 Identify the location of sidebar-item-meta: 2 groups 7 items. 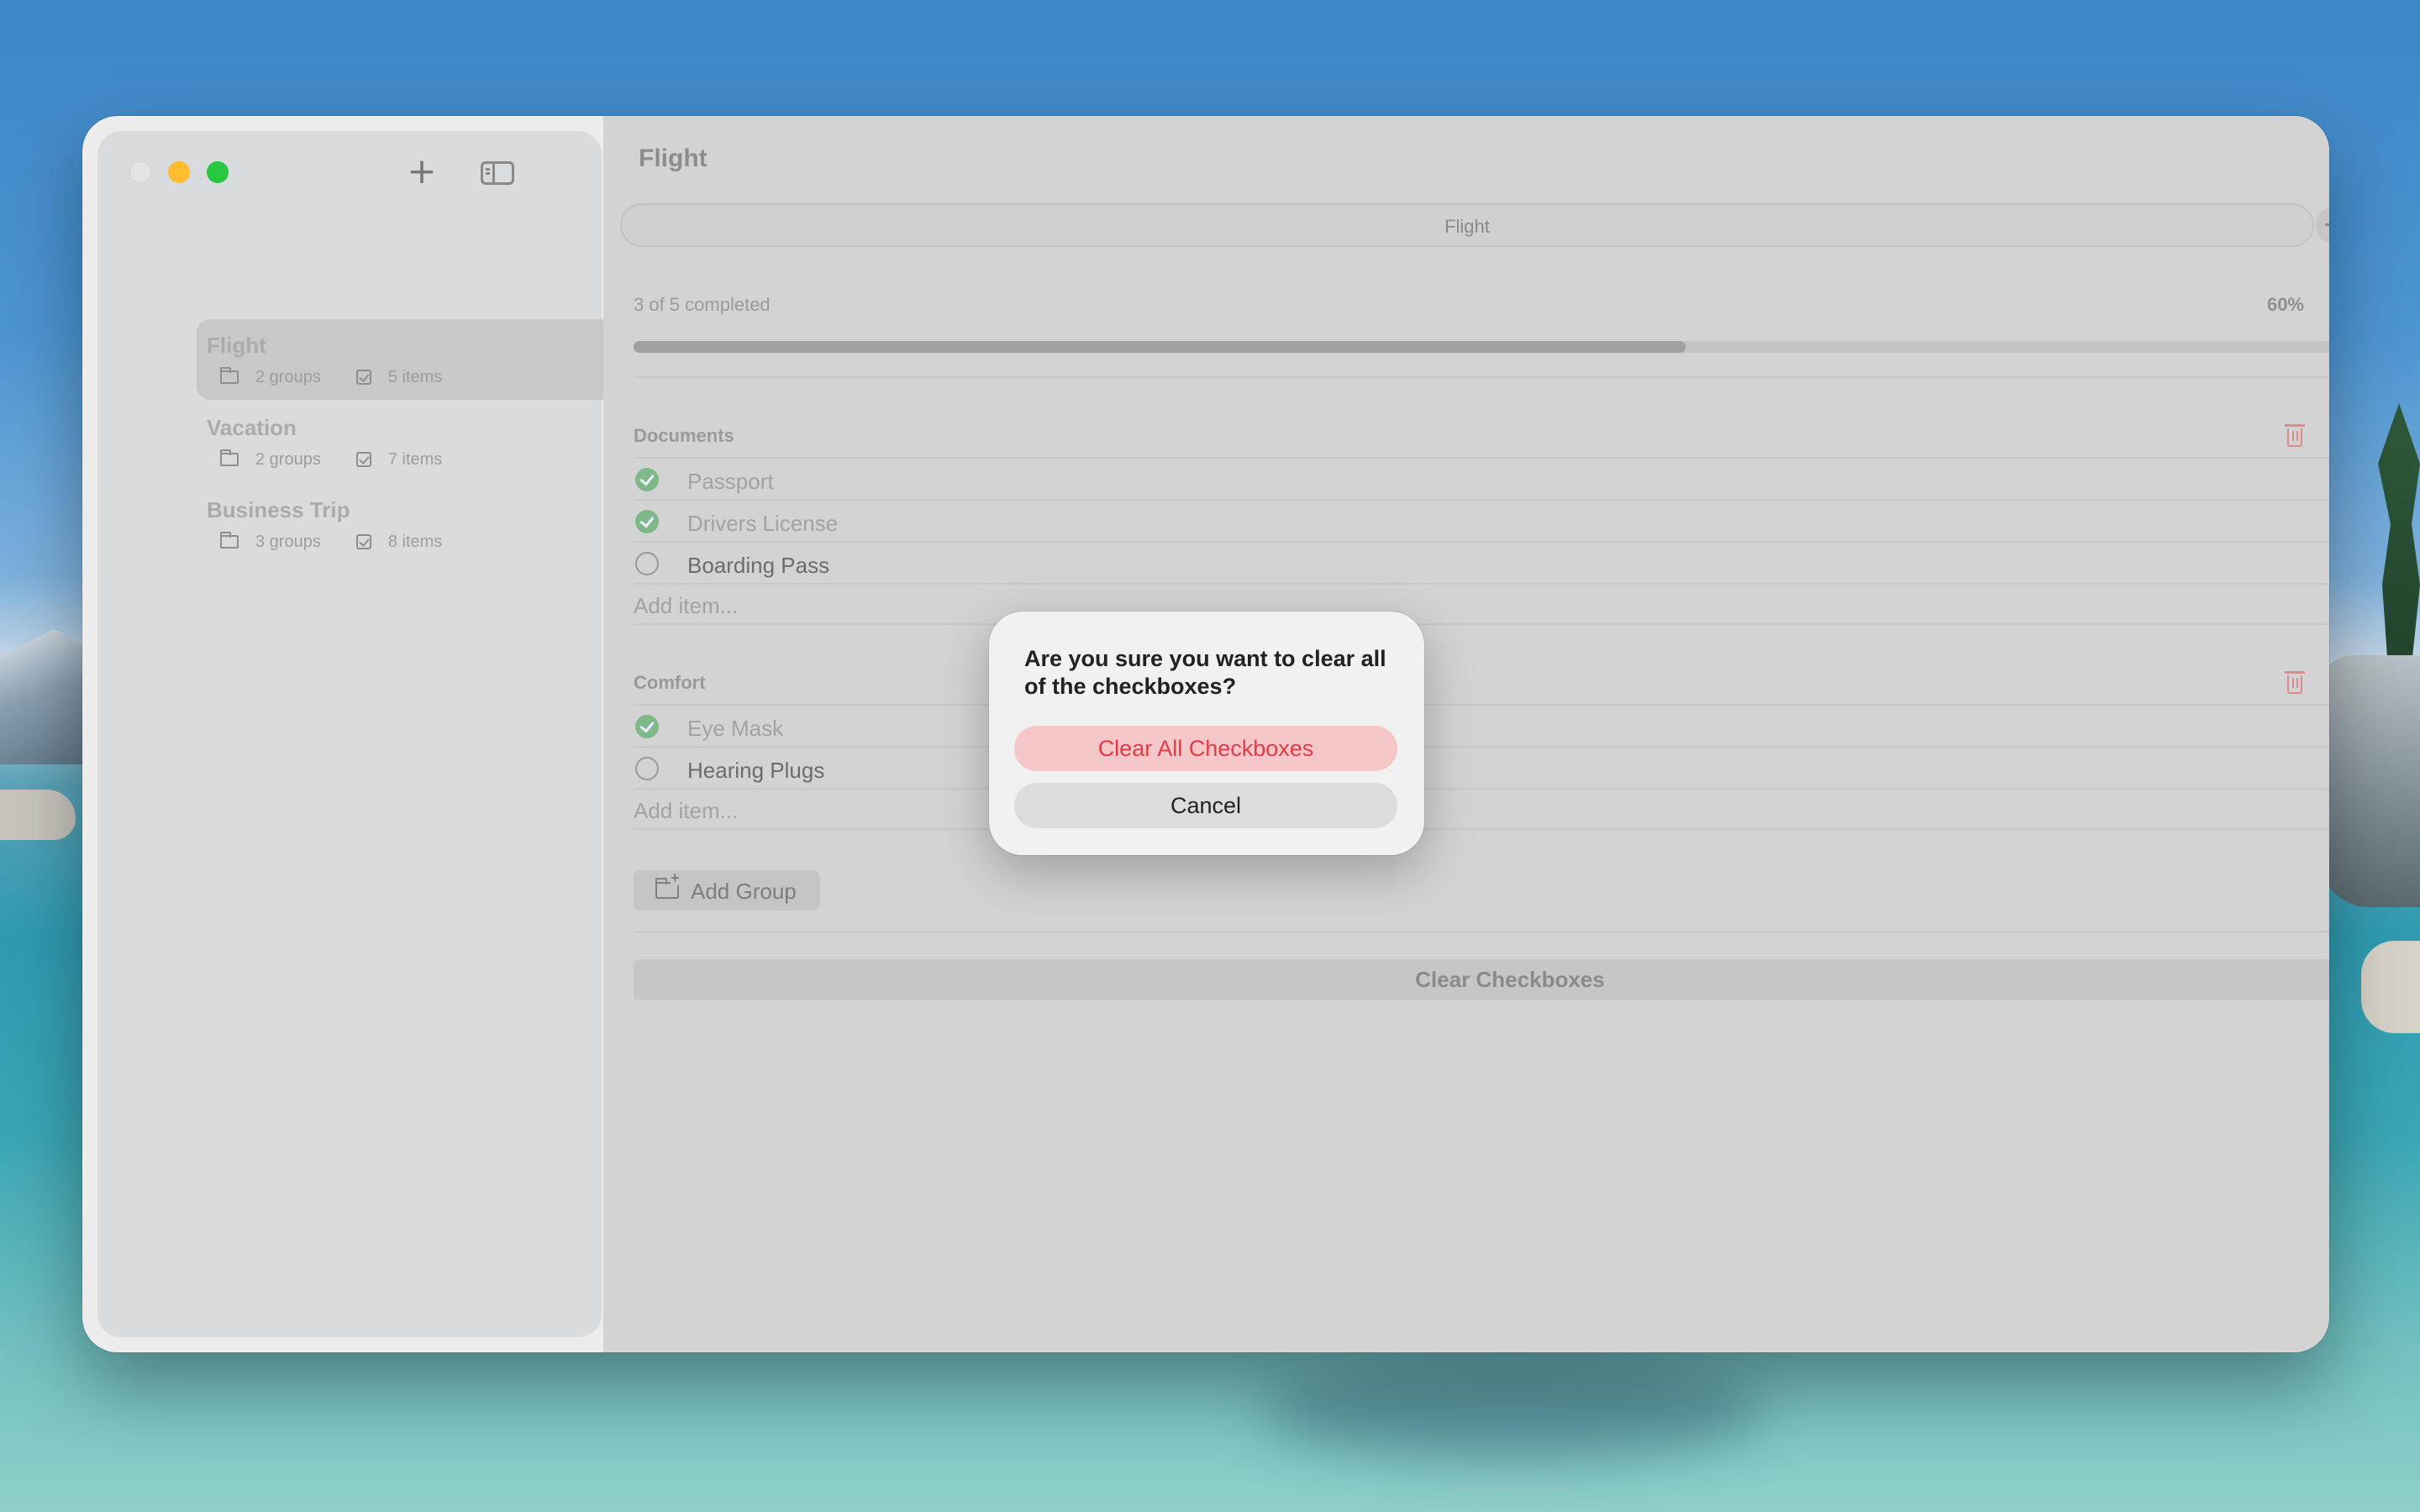
(331, 459).